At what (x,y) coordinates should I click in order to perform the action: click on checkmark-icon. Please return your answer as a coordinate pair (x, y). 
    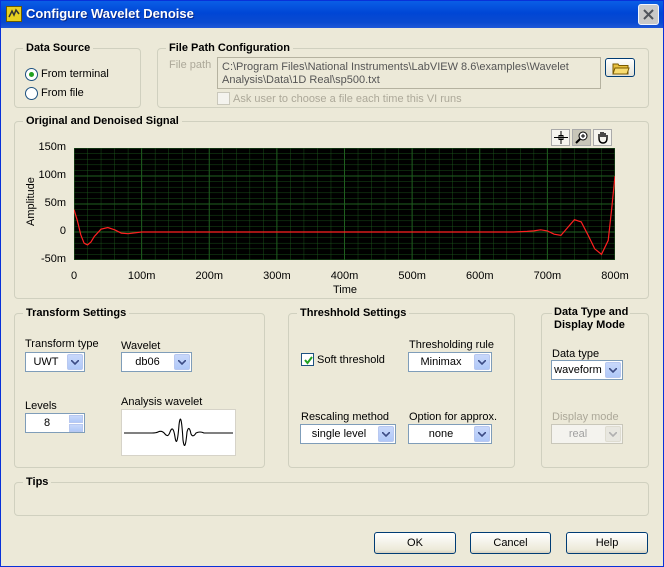
    Looking at the image, I should click on (308, 360).